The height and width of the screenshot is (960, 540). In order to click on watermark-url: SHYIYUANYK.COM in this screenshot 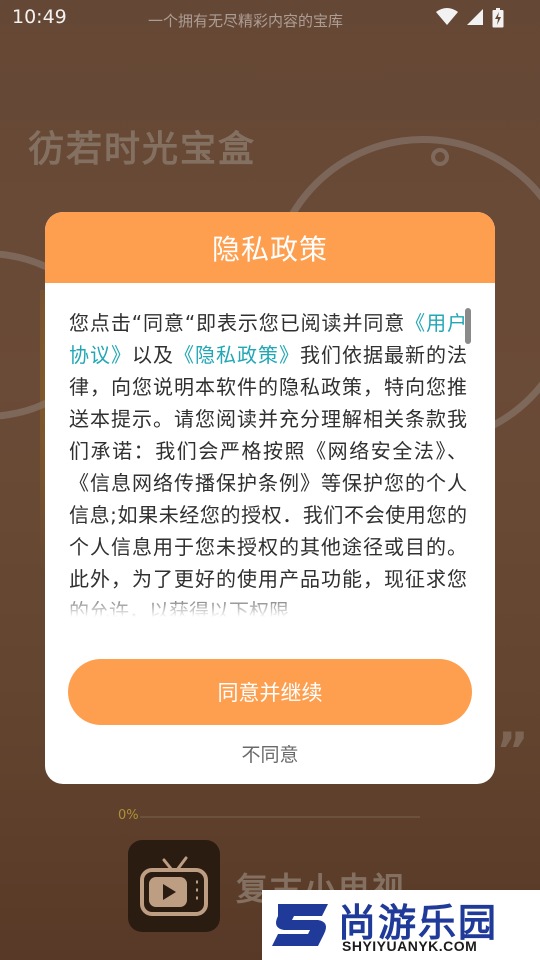, I will do `click(410, 946)`.